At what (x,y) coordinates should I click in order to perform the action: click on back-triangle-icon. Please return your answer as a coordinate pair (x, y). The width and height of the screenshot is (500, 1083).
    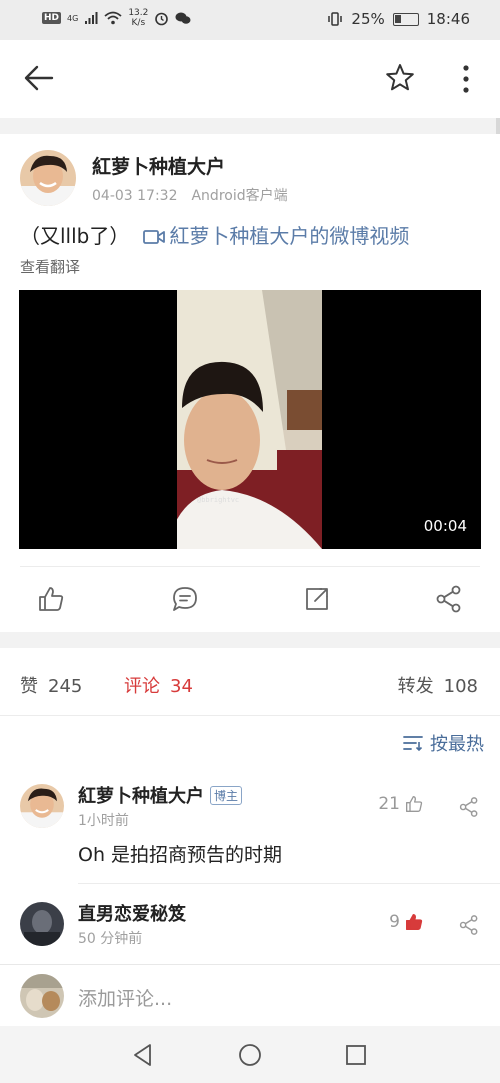
    Looking at the image, I should click on (143, 1055).